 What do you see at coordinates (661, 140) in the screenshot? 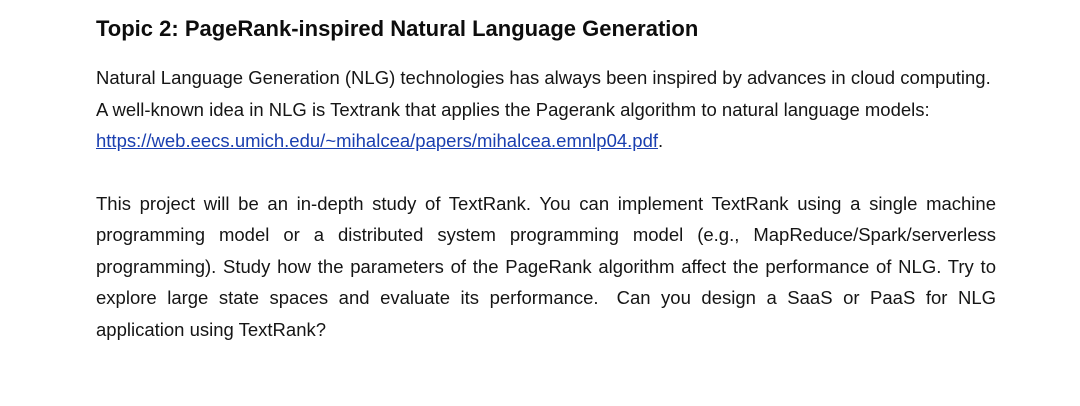
I see `intro-end-punctuation: .` at bounding box center [661, 140].